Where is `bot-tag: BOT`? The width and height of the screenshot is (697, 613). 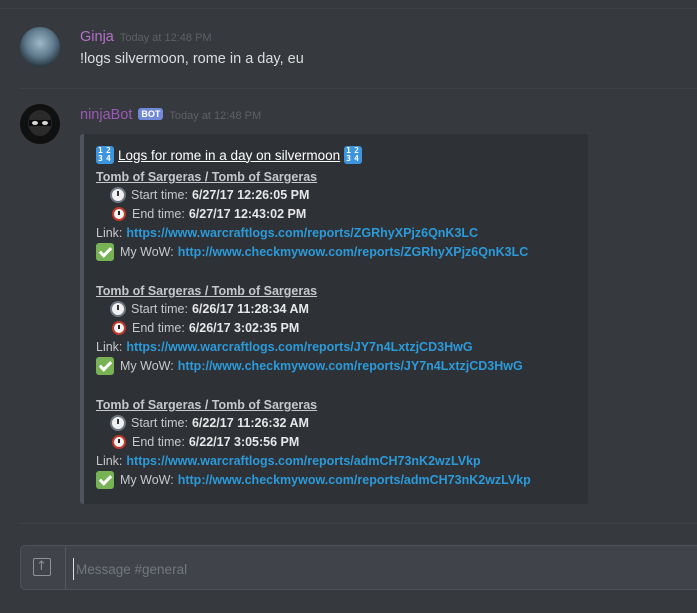
bot-tag: BOT is located at coordinates (151, 114).